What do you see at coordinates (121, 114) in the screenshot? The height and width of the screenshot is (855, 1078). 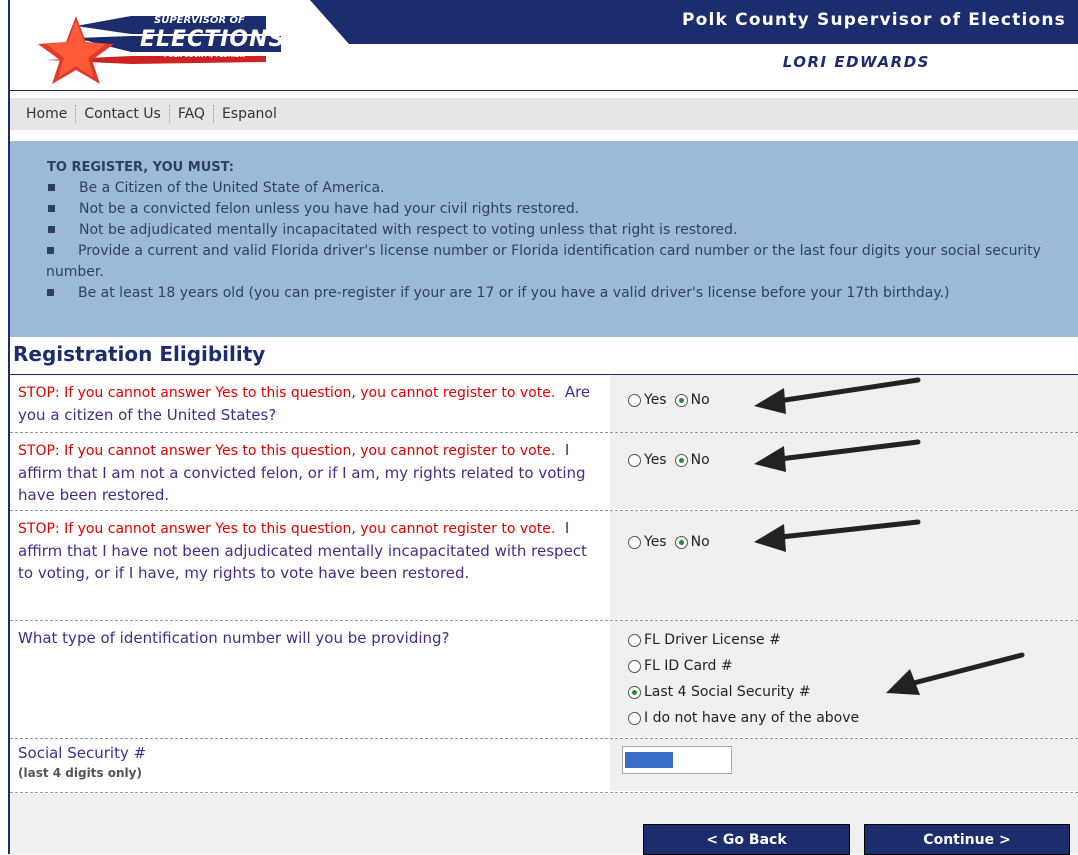 I see `nav-contact-us: Contact Us` at bounding box center [121, 114].